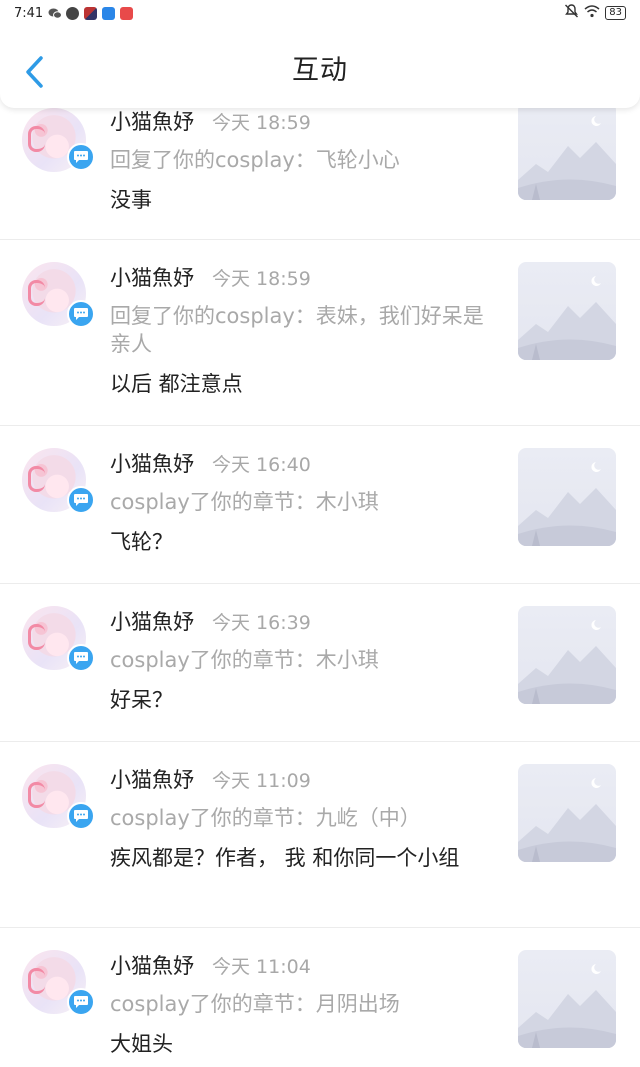  I want to click on timestamp: 今天 11:09, so click(261, 781).